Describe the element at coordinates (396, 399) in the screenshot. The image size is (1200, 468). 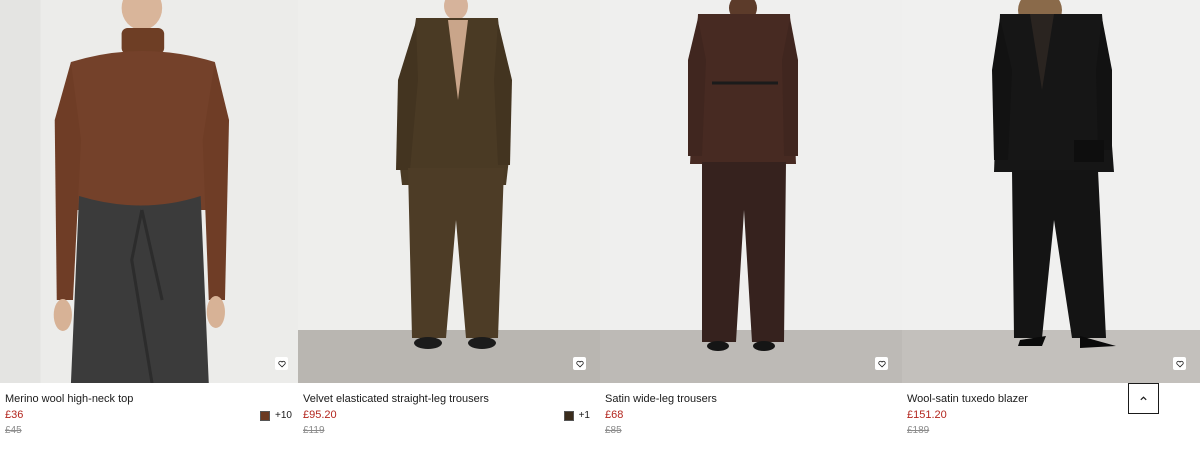
I see `product-name: Velvet elasticated straight-leg trousers` at that location.